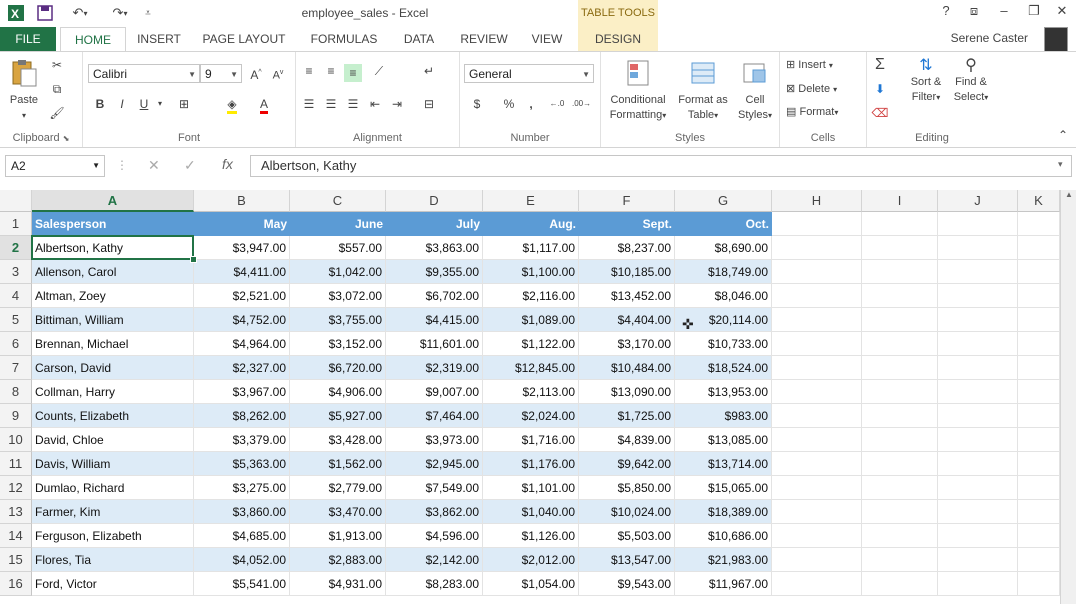 Image resolution: width=1076 pixels, height=604 pixels. What do you see at coordinates (242, 392) in the screenshot?
I see `table-cell: $3,967.00` at bounding box center [242, 392].